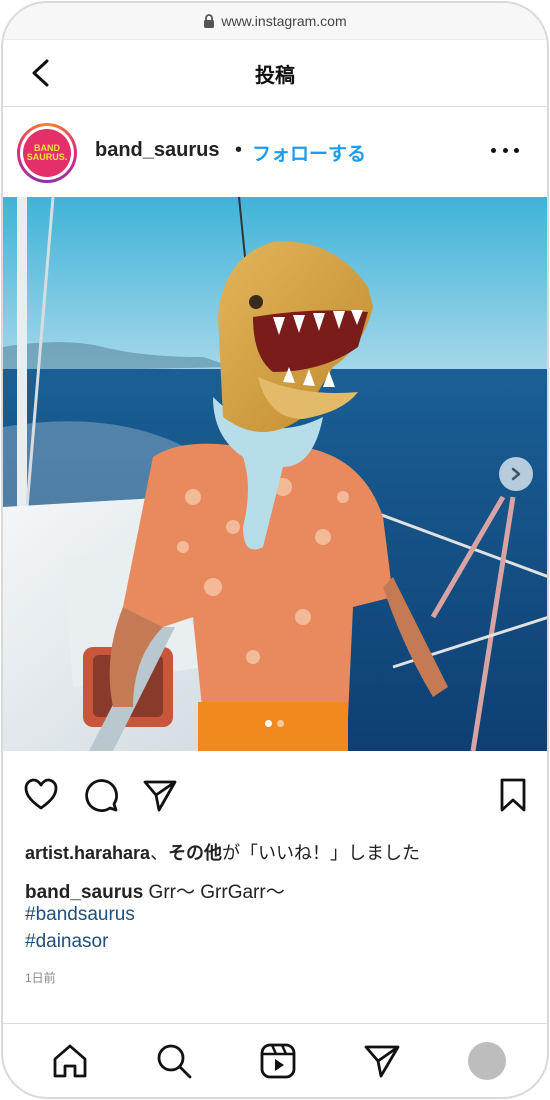 The width and height of the screenshot is (550, 1100). Describe the element at coordinates (41, 795) in the screenshot. I see `heart-icon` at that location.